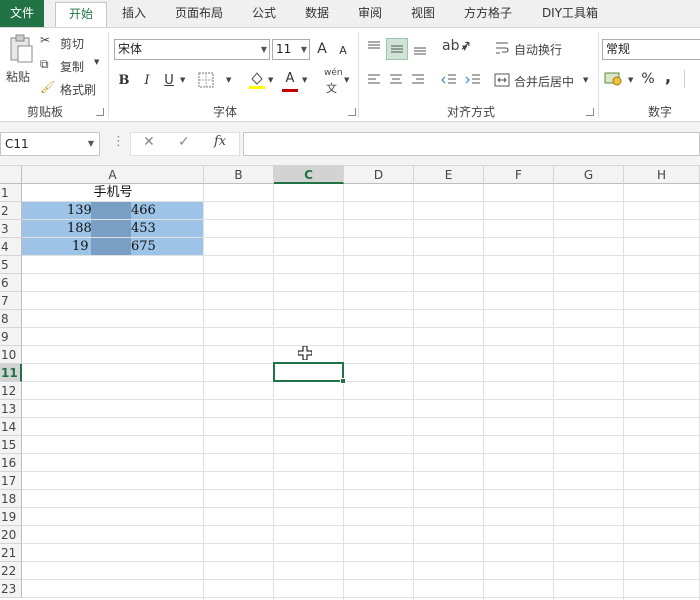  I want to click on tab-fangfang: 方方格子, so click(488, 14).